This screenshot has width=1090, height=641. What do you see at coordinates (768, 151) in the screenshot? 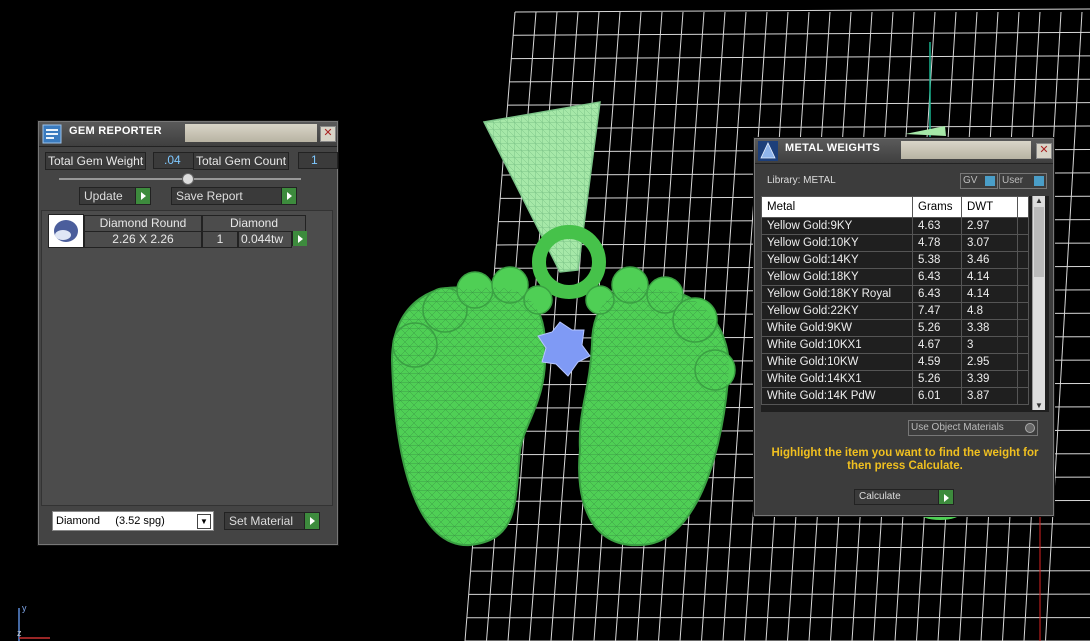
I see `metal-weights-app-icon` at bounding box center [768, 151].